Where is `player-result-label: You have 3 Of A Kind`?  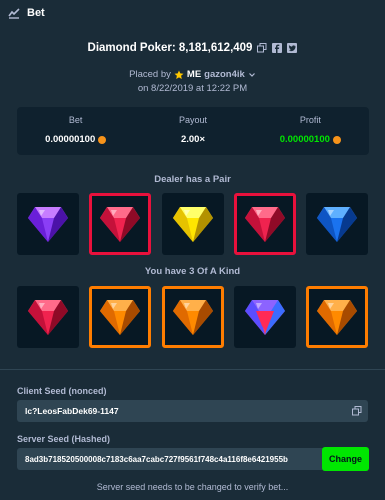 player-result-label: You have 3 Of A Kind is located at coordinates (192, 271).